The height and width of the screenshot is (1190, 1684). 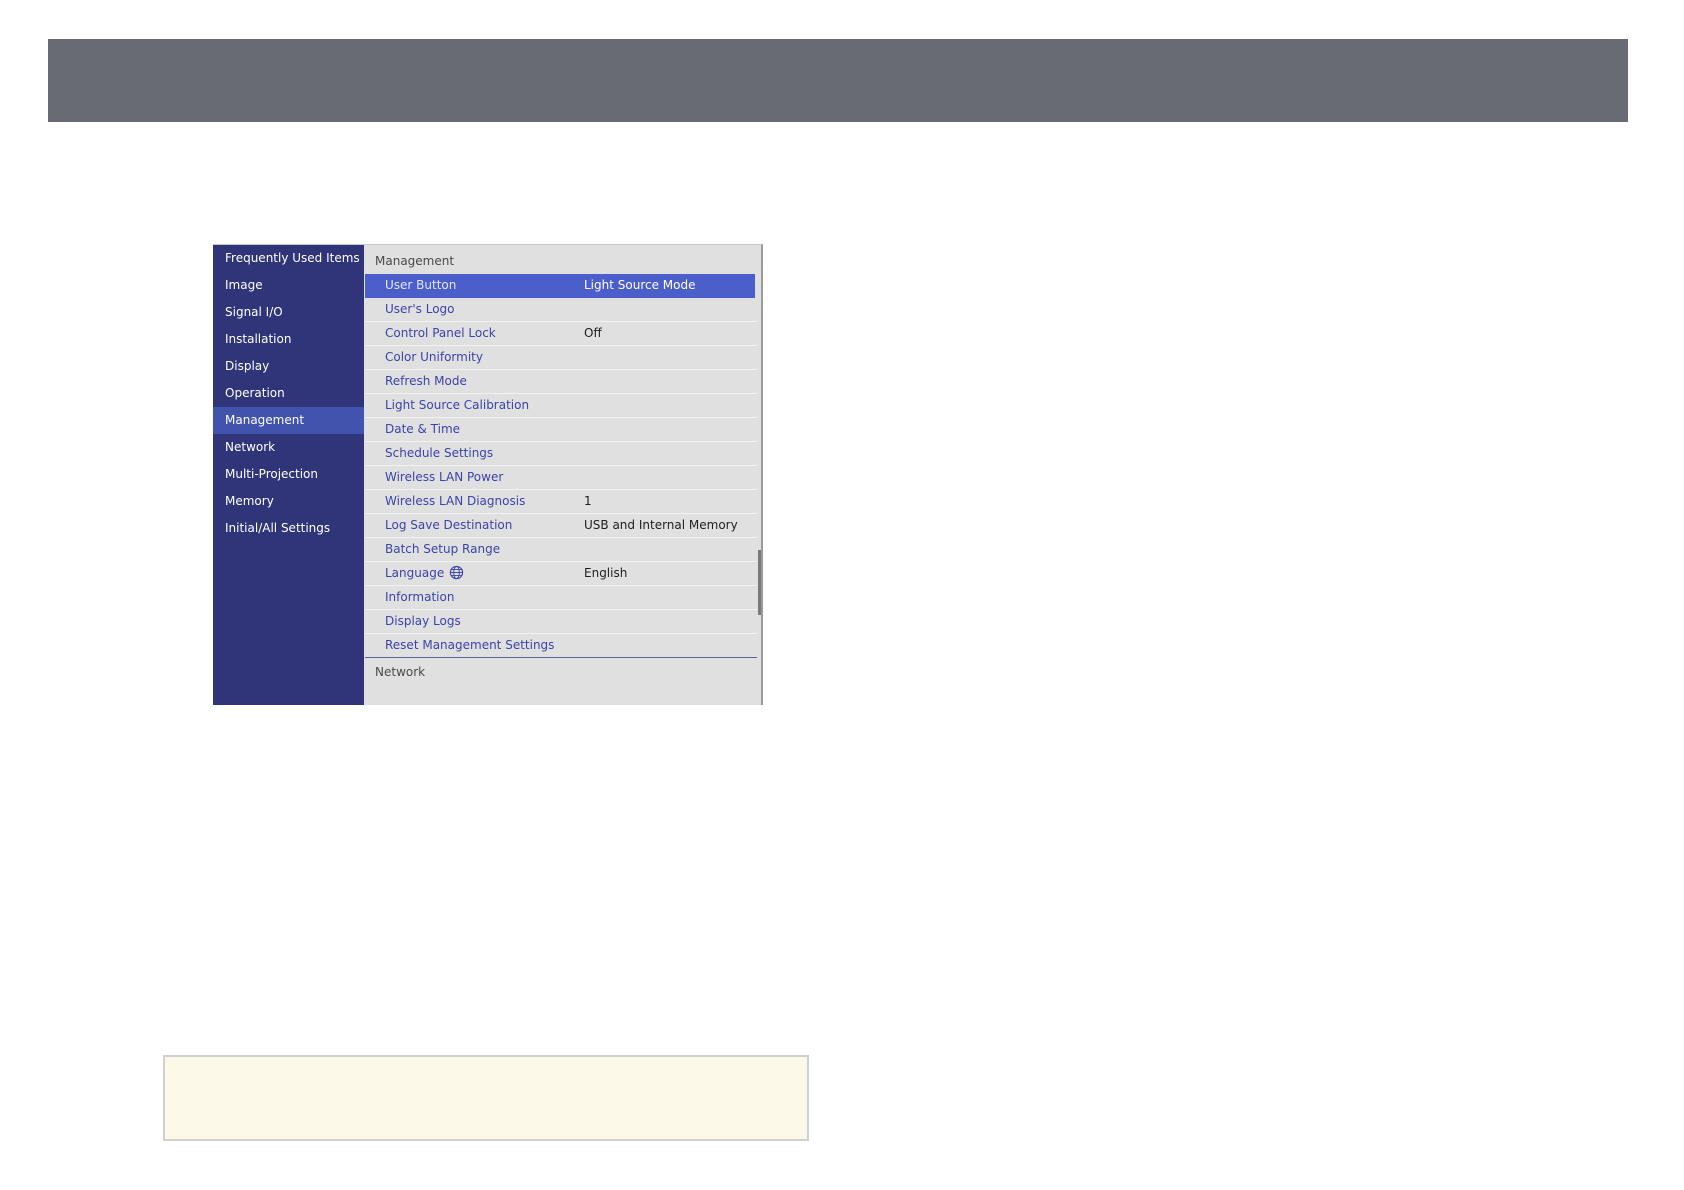 What do you see at coordinates (415, 261) in the screenshot?
I see `section-title-management: Management` at bounding box center [415, 261].